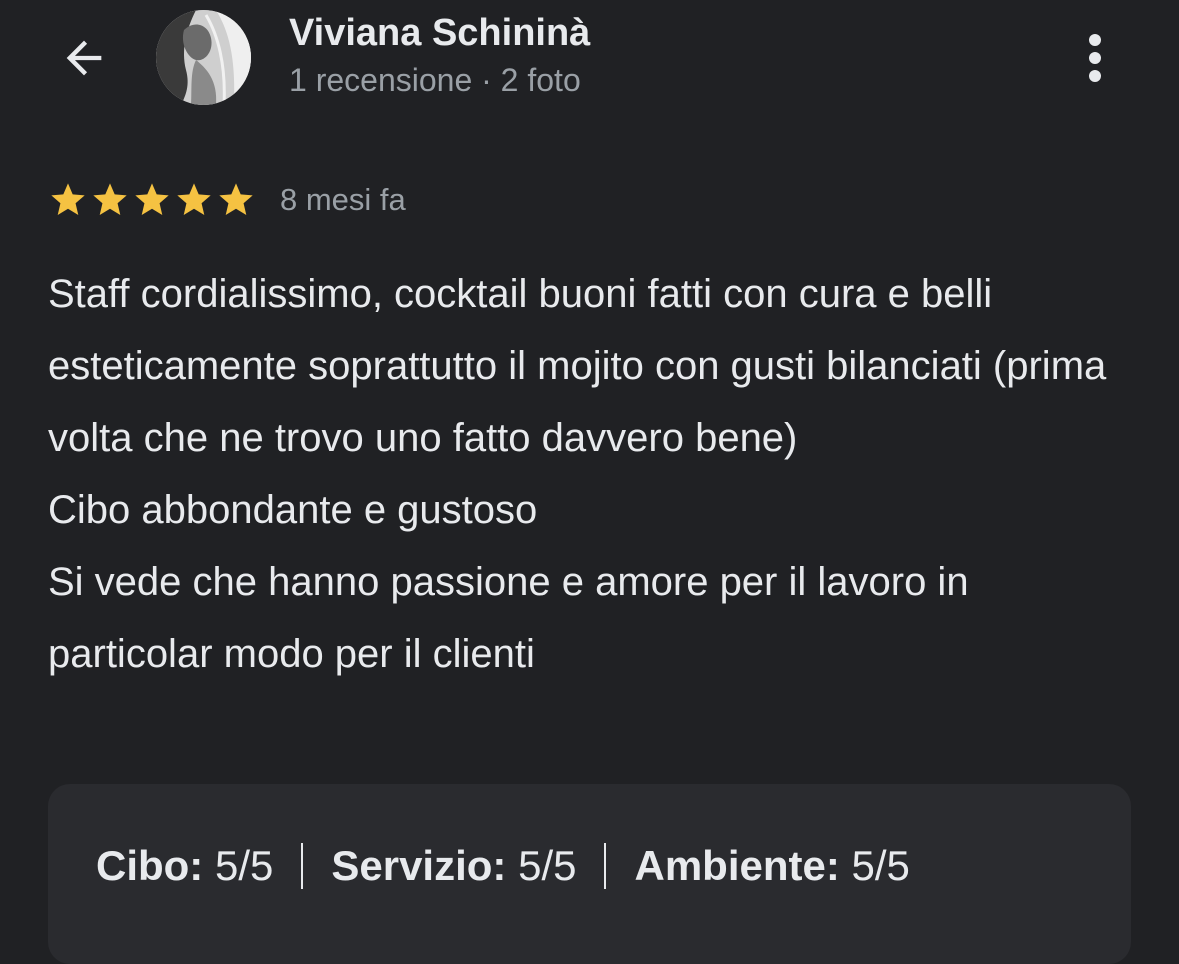  What do you see at coordinates (381, 80) in the screenshot?
I see `reviews-count: 1 recensione` at bounding box center [381, 80].